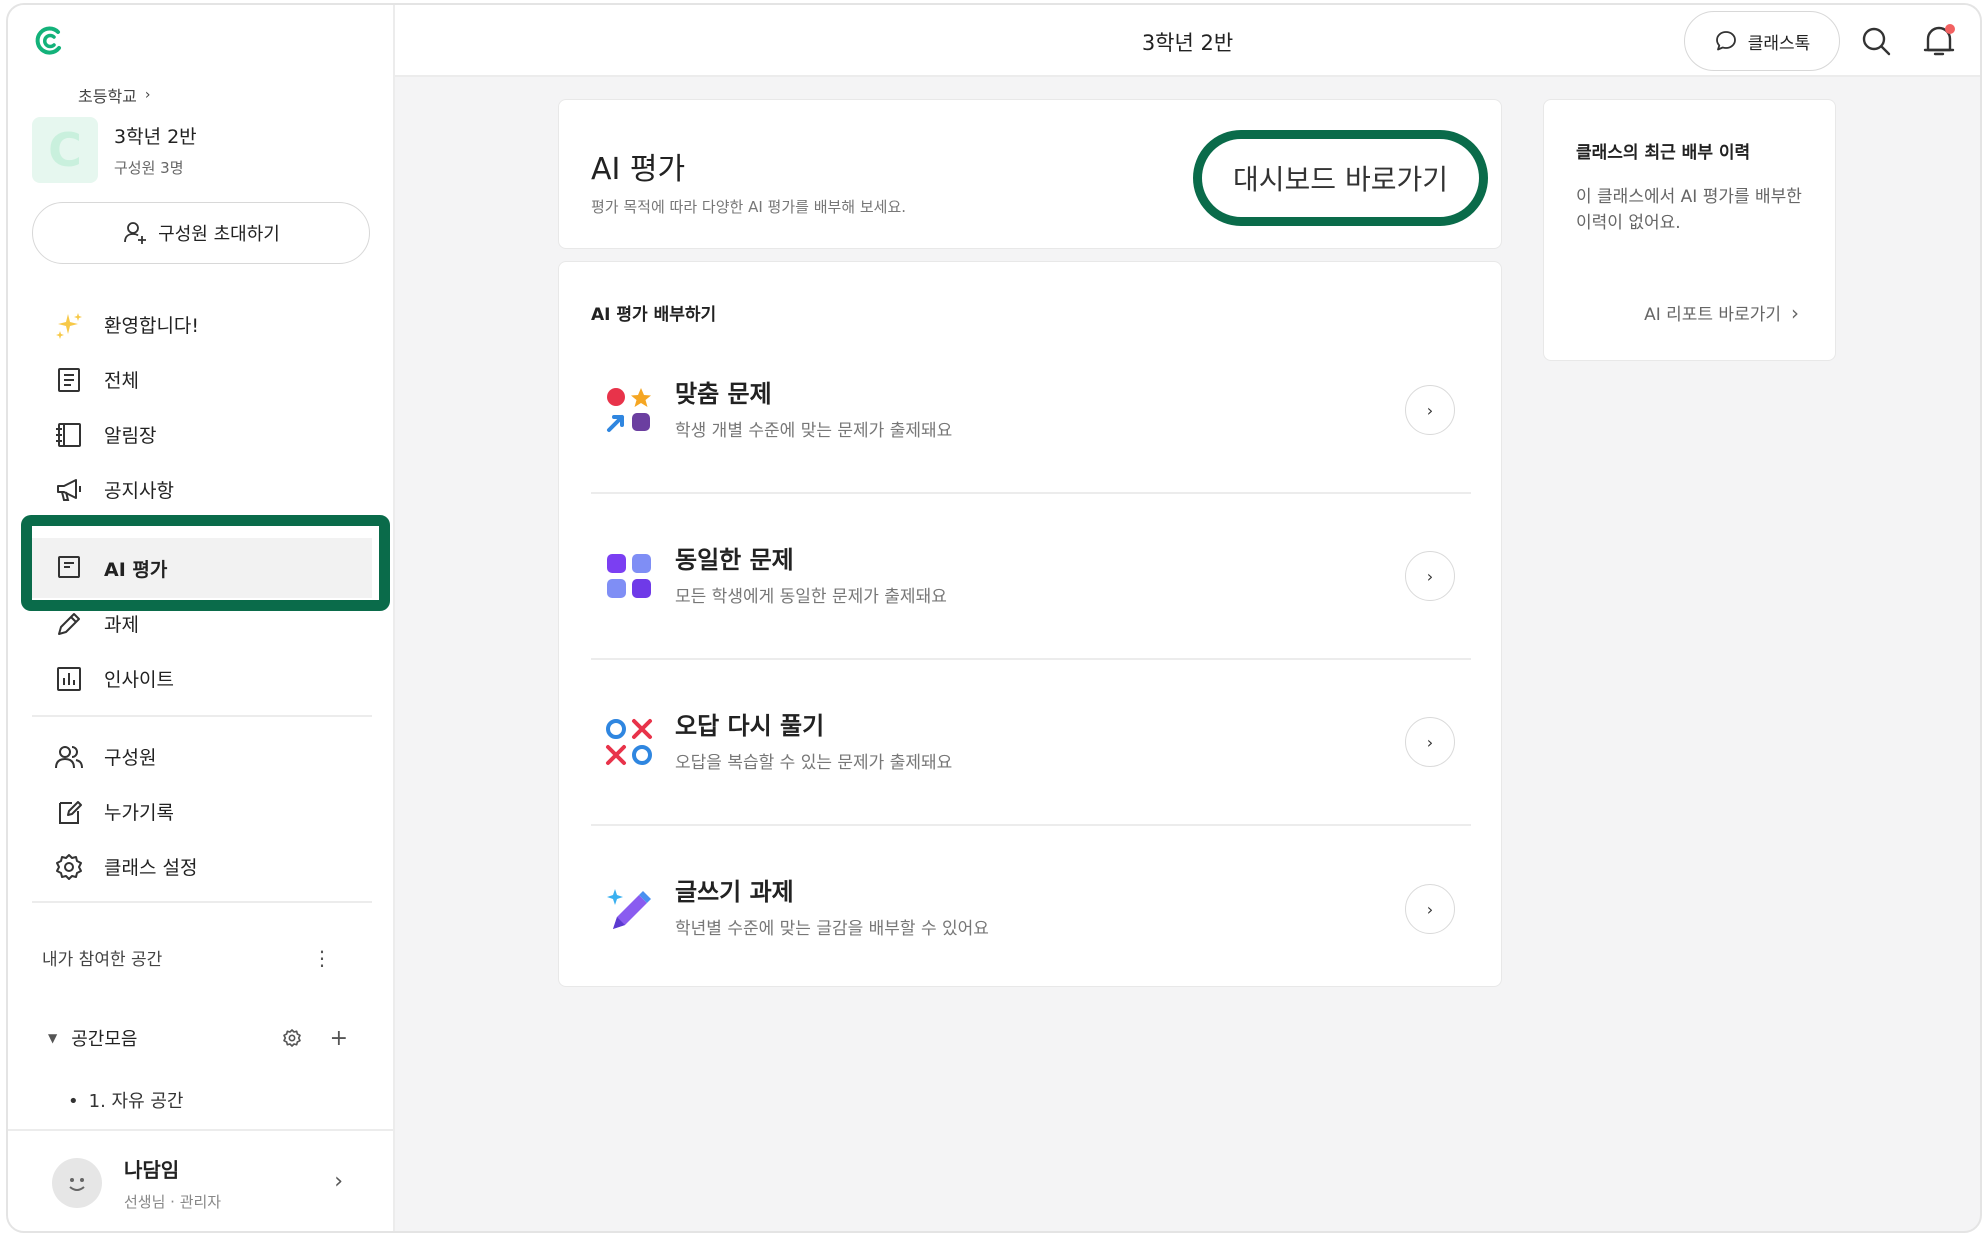  I want to click on profile-name: 나담임, so click(152, 1170).